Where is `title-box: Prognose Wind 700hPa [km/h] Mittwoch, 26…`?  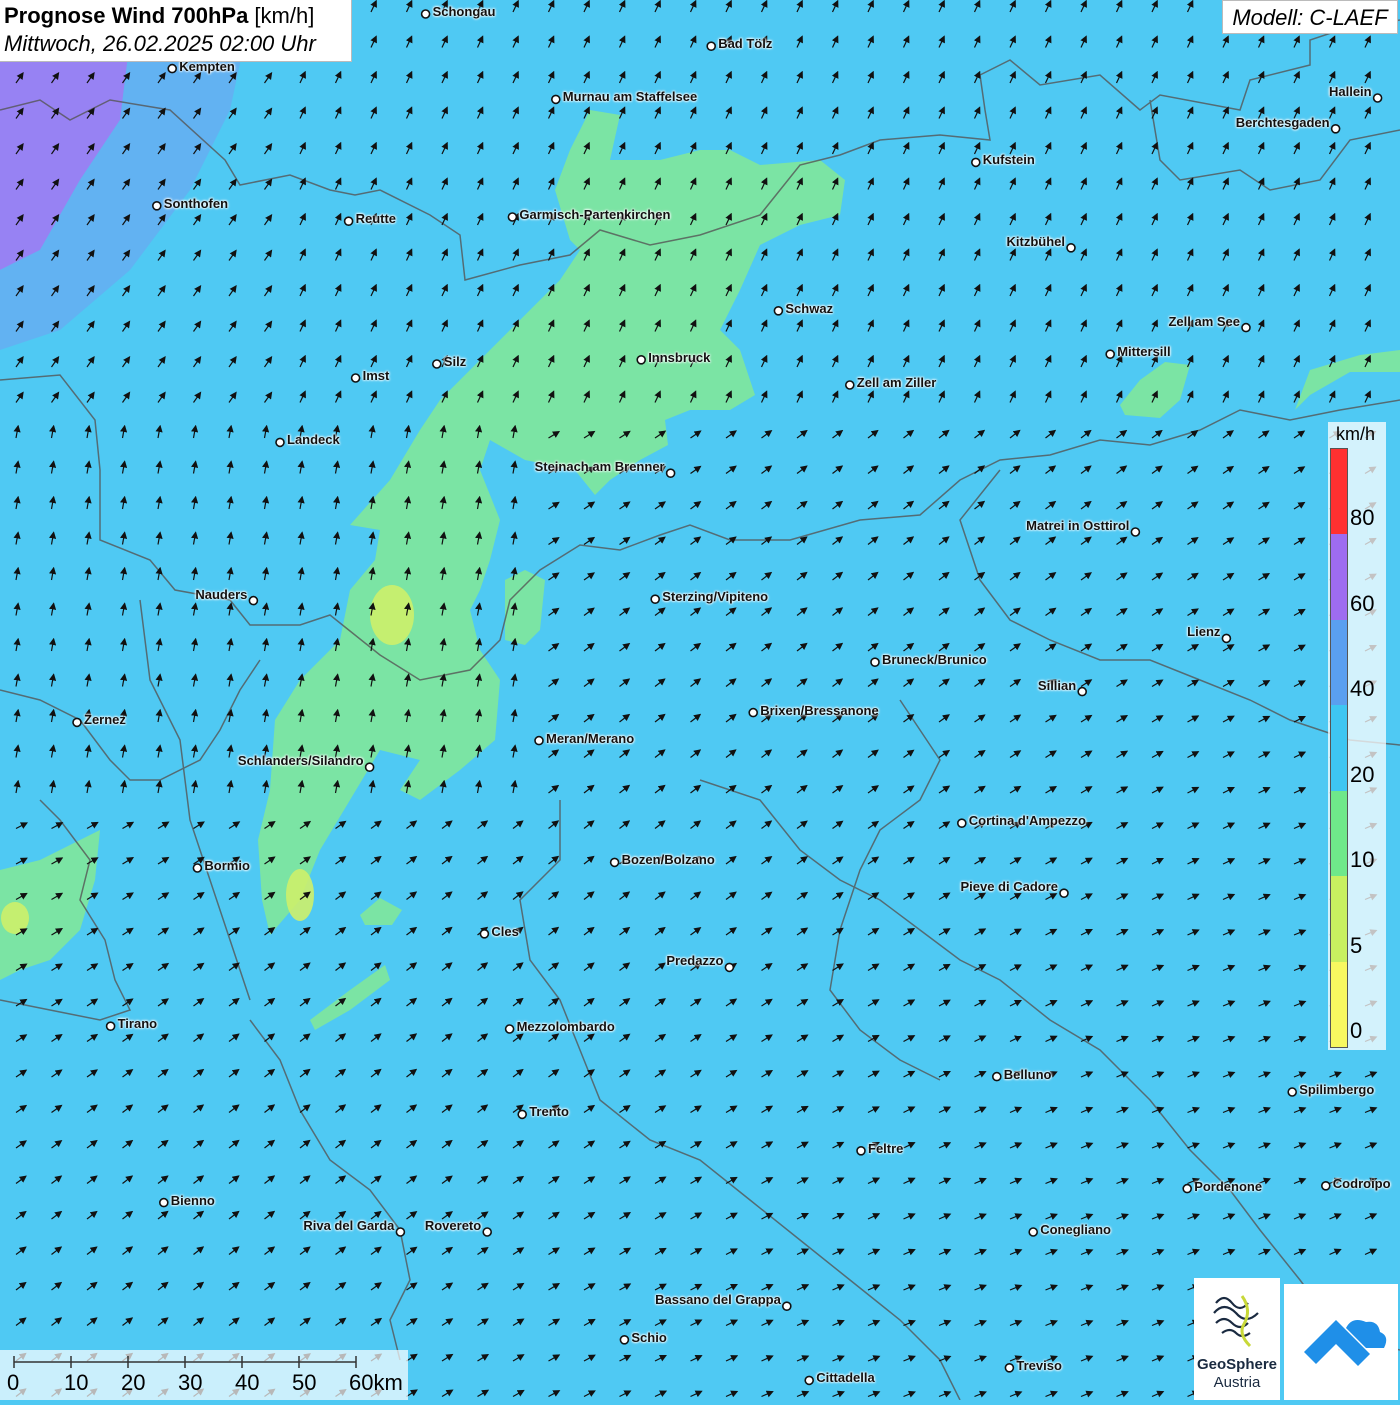
title-box: Prognose Wind 700hPa [km/h] Mittwoch, 26… is located at coordinates (176, 31).